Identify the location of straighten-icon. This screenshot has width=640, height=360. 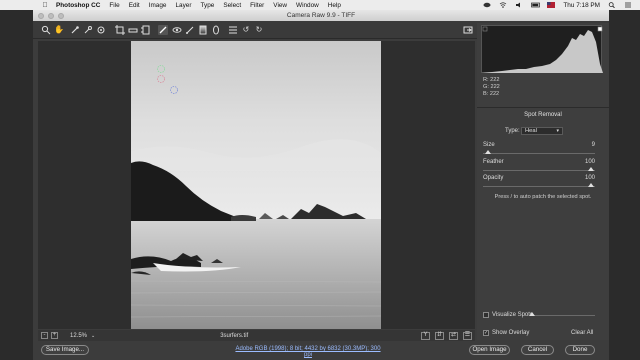
(133, 30).